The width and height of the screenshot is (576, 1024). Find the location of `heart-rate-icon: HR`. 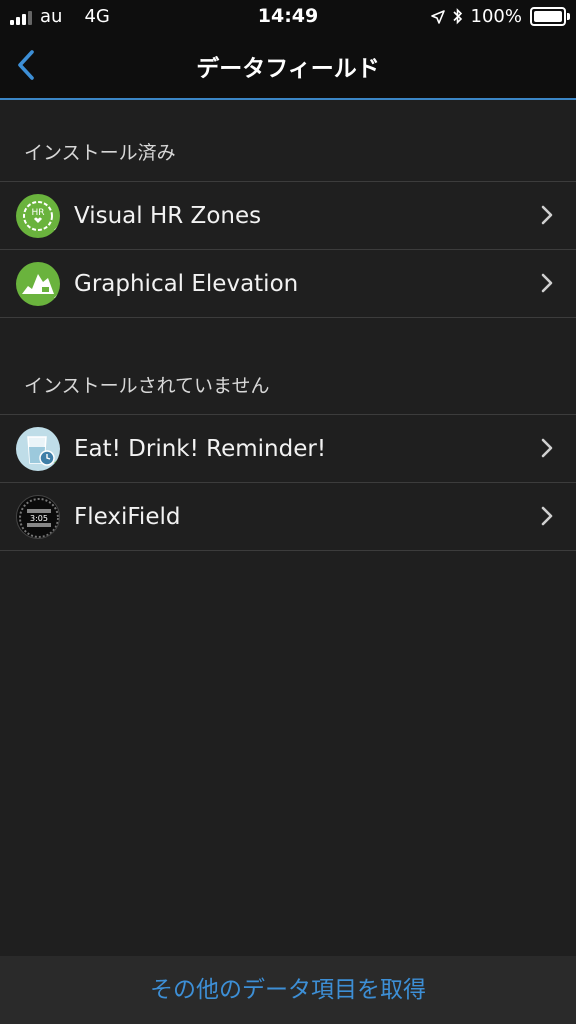

heart-rate-icon: HR is located at coordinates (38, 215).